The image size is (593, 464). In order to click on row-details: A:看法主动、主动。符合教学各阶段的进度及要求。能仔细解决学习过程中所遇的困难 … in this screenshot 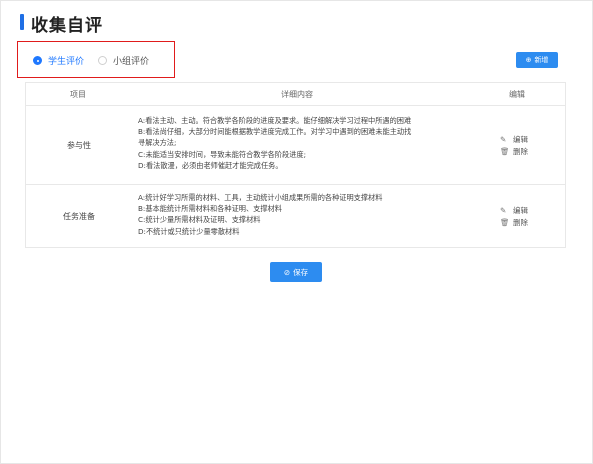, I will do `click(274, 143)`.